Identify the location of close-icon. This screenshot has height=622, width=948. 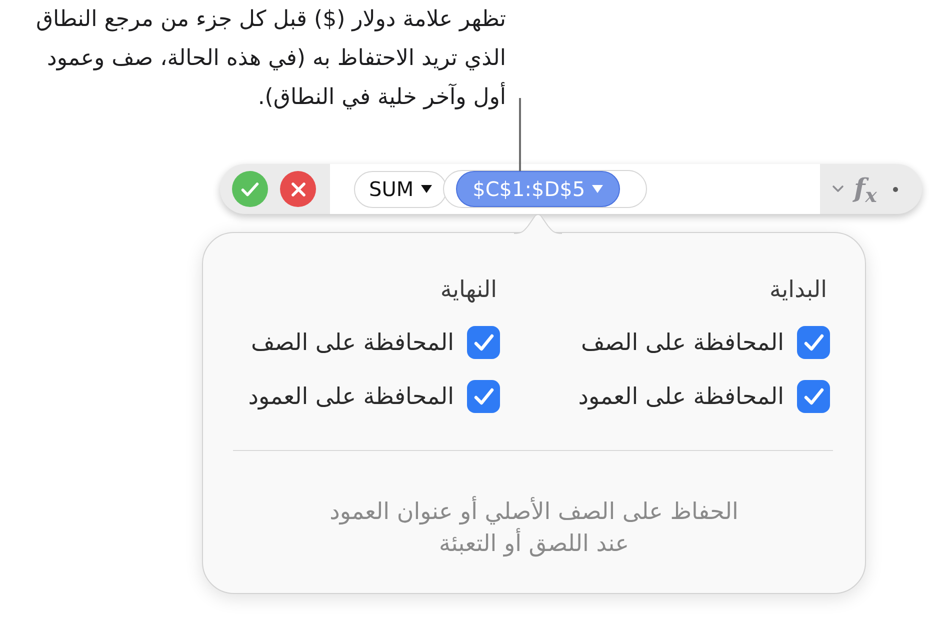
(298, 189).